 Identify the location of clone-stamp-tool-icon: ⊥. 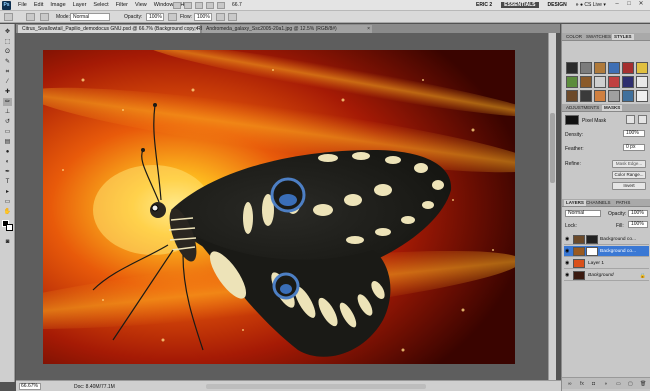
(7, 112).